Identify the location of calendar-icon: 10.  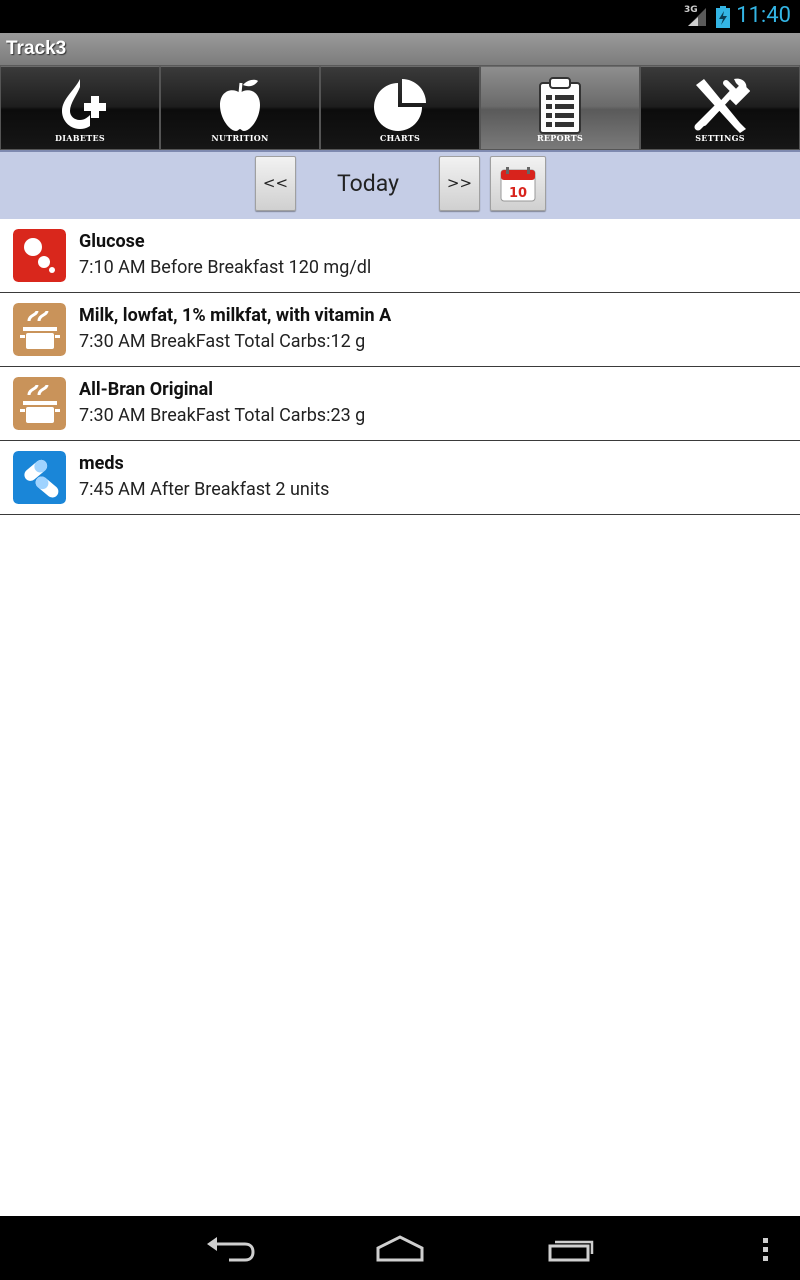
(518, 184).